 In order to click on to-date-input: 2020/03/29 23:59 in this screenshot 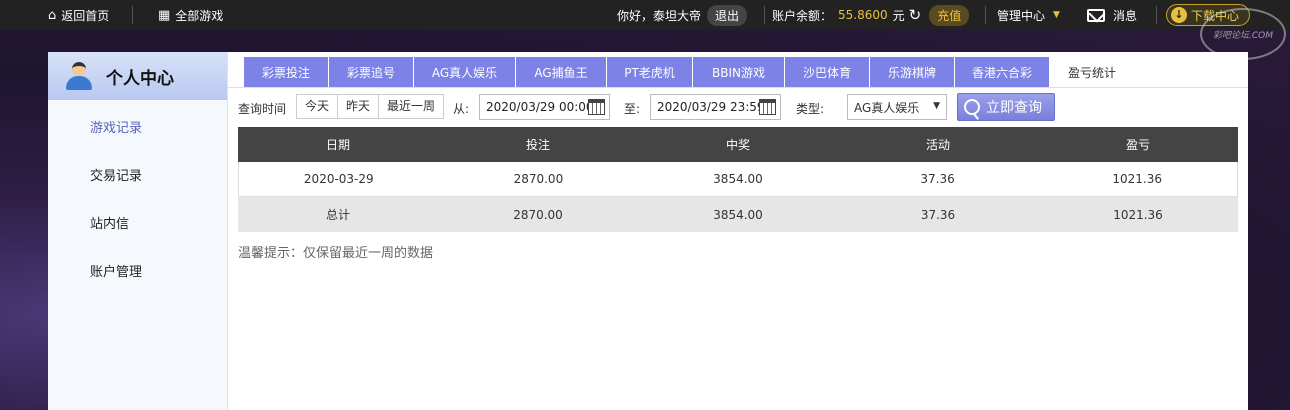, I will do `click(715, 107)`.